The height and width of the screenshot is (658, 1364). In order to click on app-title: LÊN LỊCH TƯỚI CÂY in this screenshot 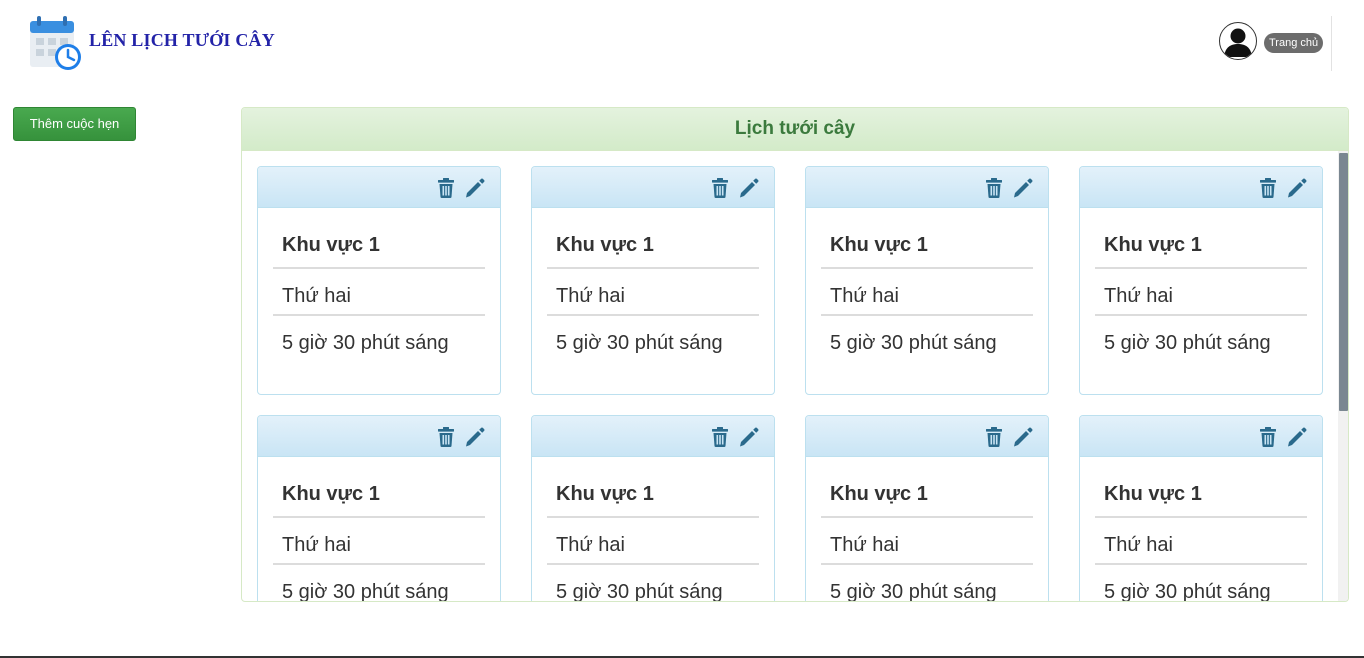, I will do `click(182, 40)`.